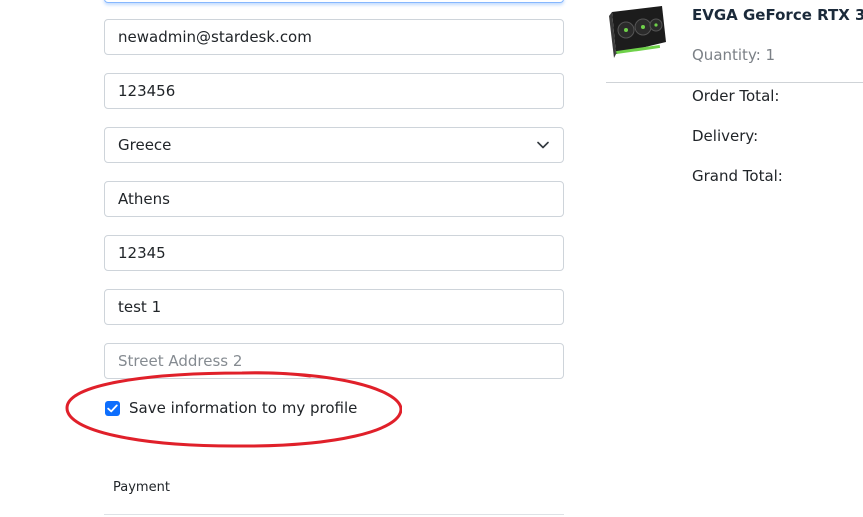  I want to click on postal-code-field: 12345, so click(334, 253).